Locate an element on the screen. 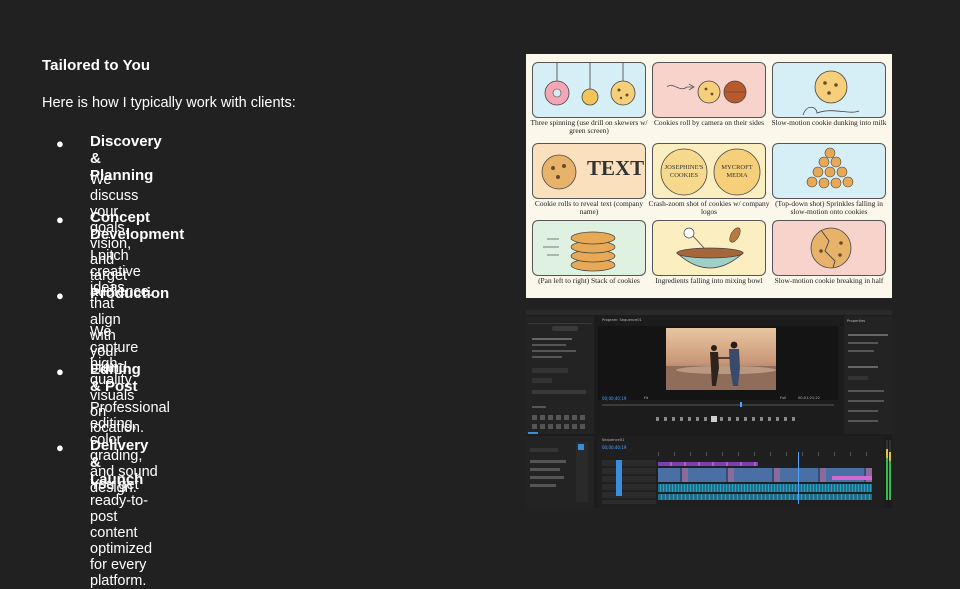 Image resolution: width=960 pixels, height=589 pixels. timeline-title: Sequence01 is located at coordinates (613, 440).